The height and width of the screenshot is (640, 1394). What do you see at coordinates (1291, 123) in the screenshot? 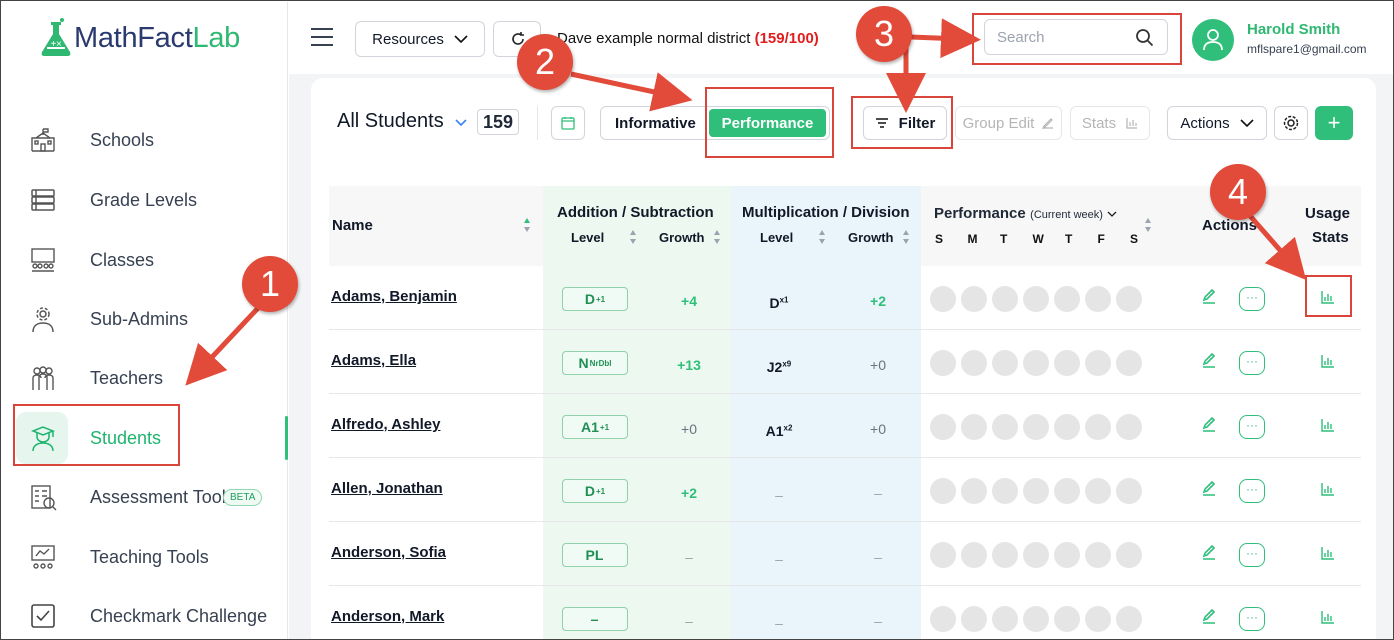
I see `settings-button` at bounding box center [1291, 123].